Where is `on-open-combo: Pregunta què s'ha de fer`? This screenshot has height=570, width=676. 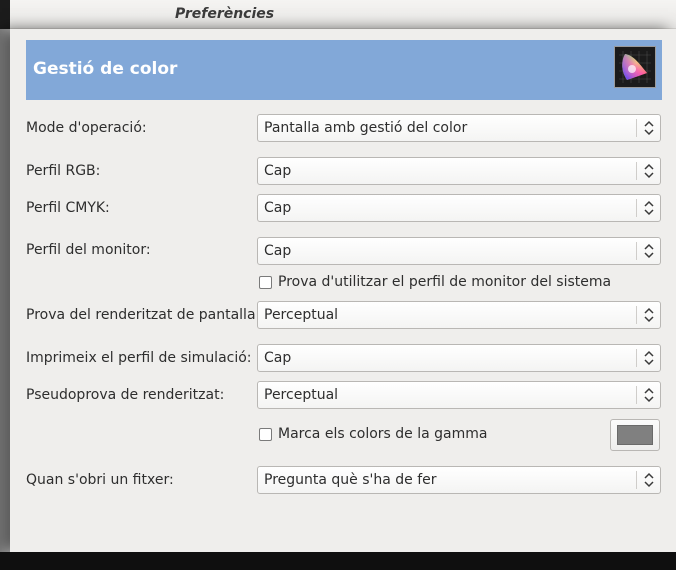 on-open-combo: Pregunta què s'ha de fer is located at coordinates (459, 480).